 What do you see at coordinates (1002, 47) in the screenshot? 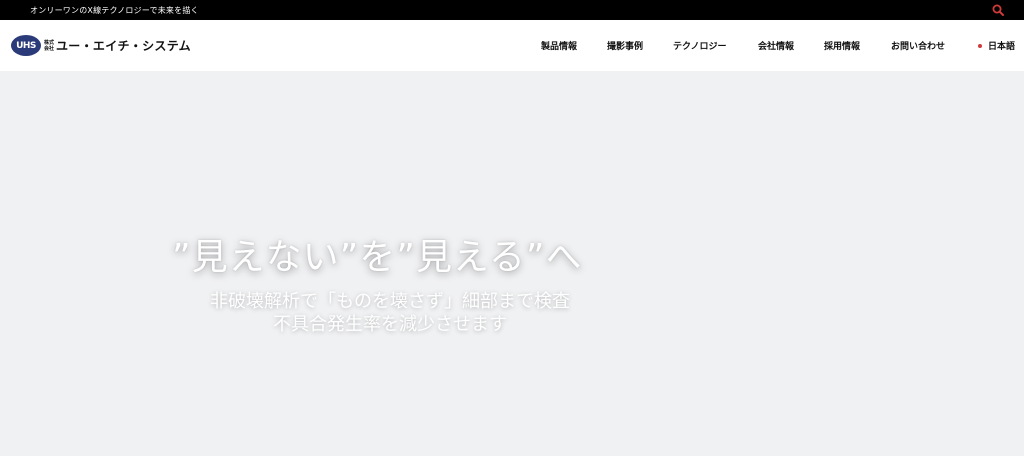
I see `language-label: 日本語` at bounding box center [1002, 47].